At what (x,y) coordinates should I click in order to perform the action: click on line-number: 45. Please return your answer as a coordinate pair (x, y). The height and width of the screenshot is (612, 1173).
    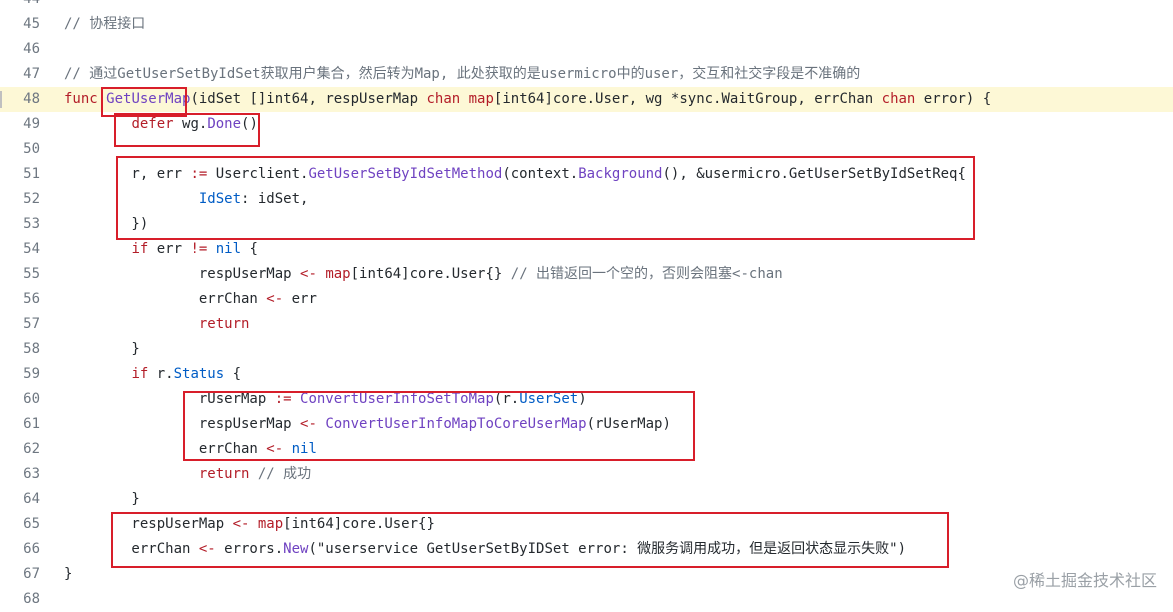
    Looking at the image, I should click on (31, 24).